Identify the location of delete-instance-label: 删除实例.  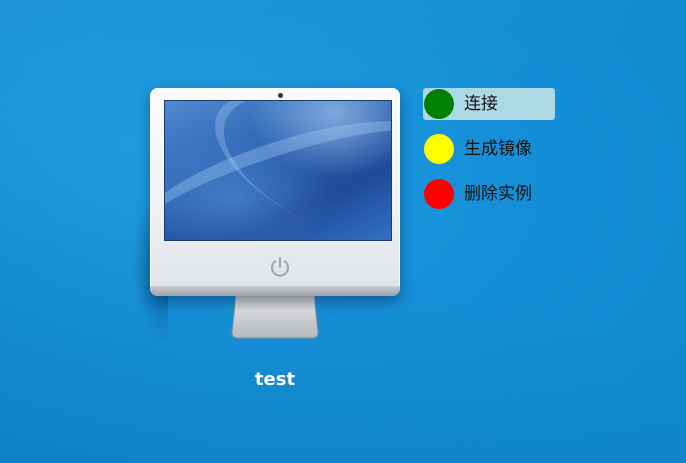
(498, 194).